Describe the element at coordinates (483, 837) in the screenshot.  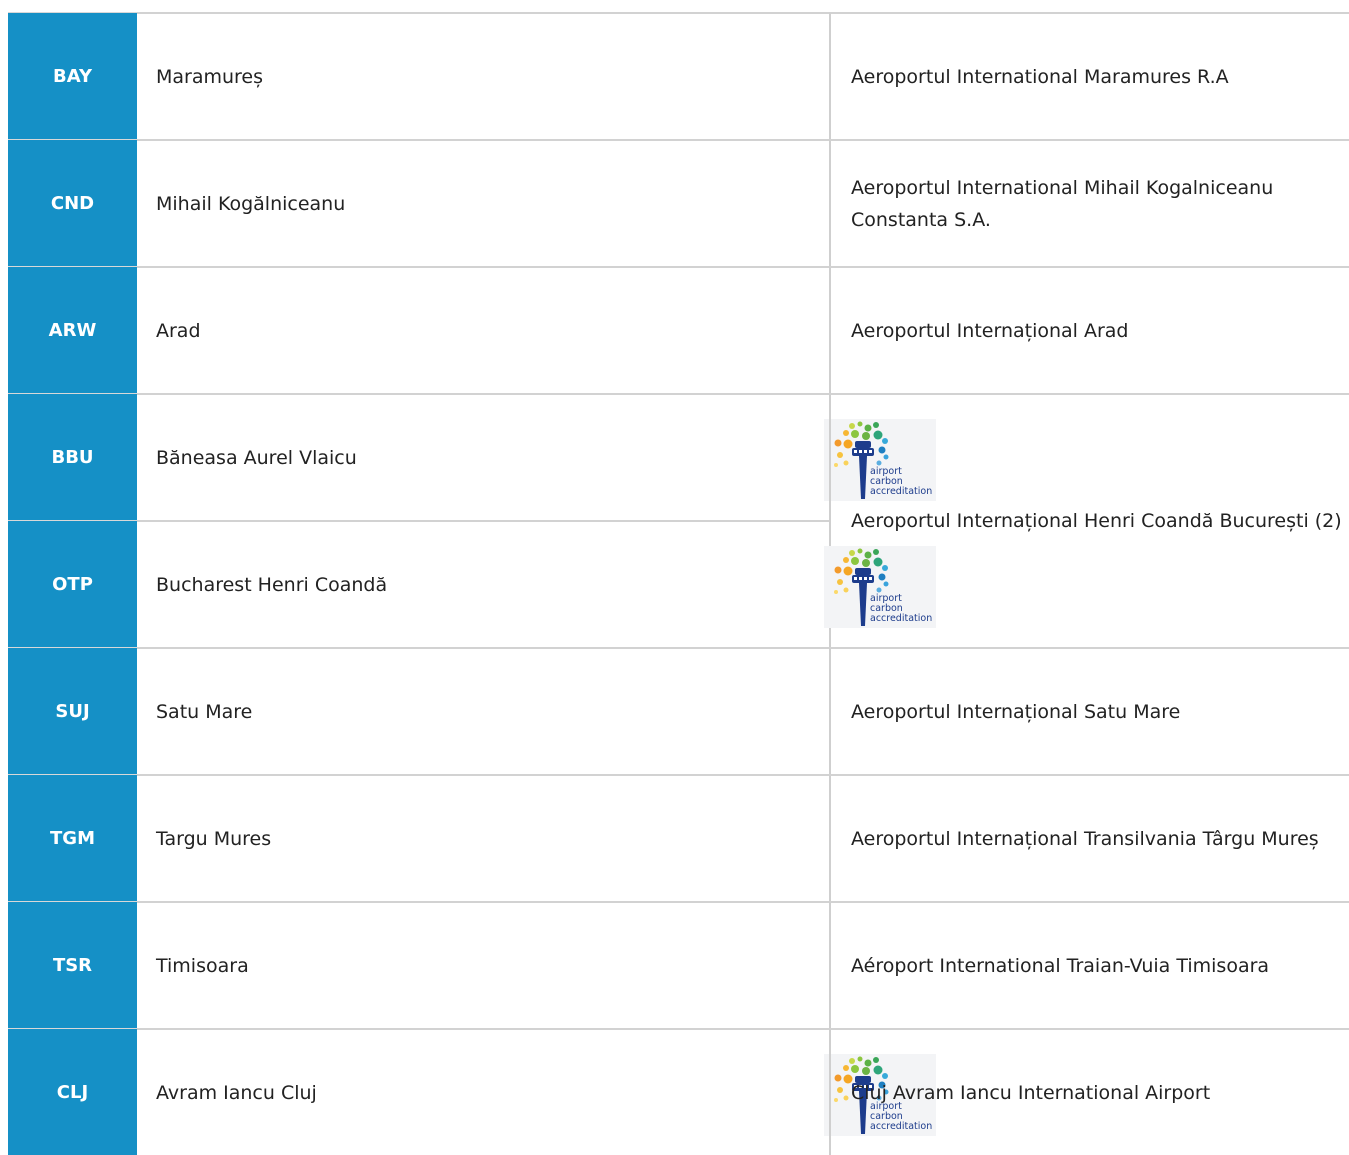
I see `airport-name: Targu Mures` at that location.